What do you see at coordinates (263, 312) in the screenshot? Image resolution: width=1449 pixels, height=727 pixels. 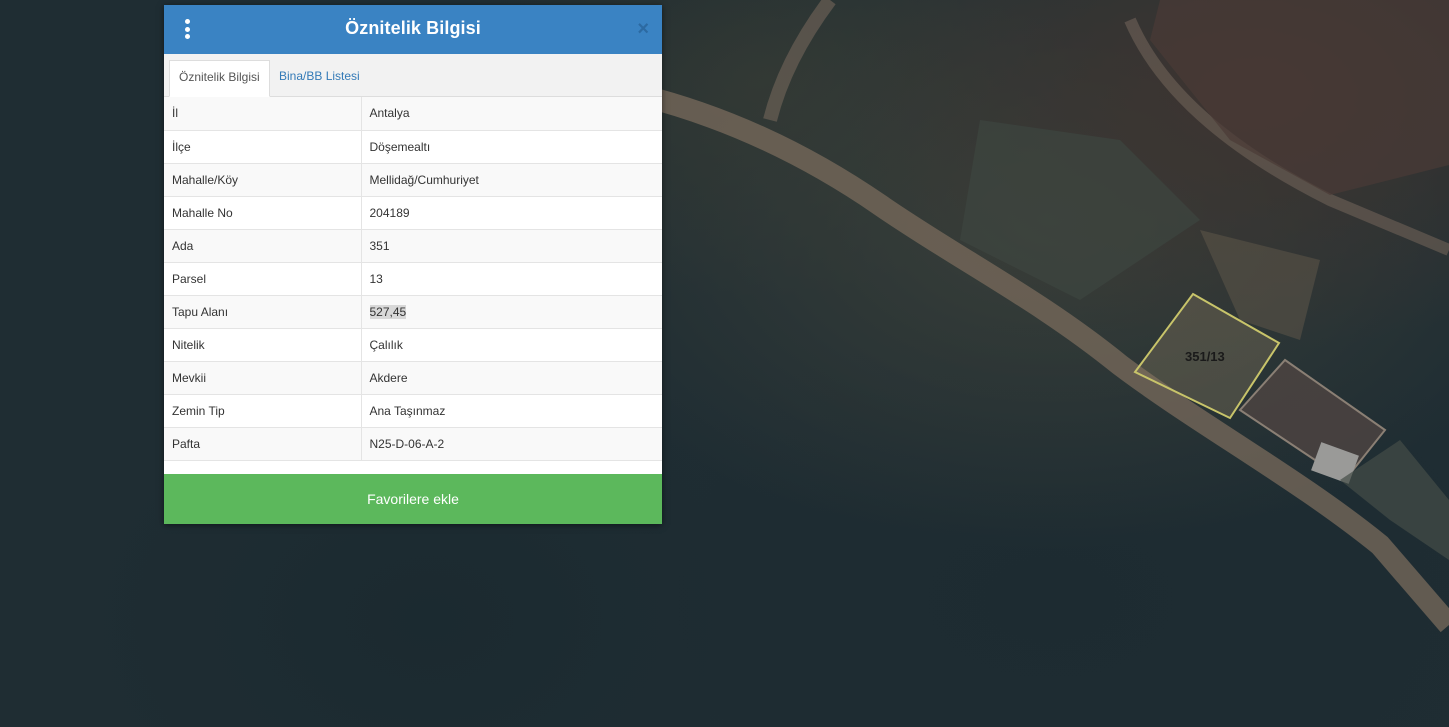 I see `row-key: Tapu Alanı` at bounding box center [263, 312].